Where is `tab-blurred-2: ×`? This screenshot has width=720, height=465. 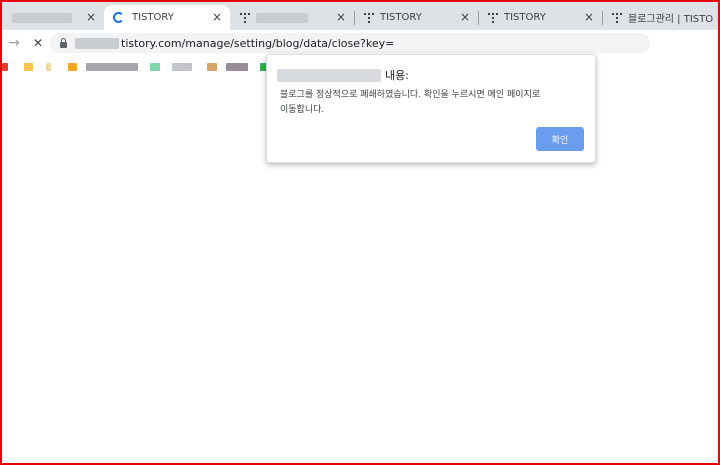 tab-blurred-2: × is located at coordinates (293, 17).